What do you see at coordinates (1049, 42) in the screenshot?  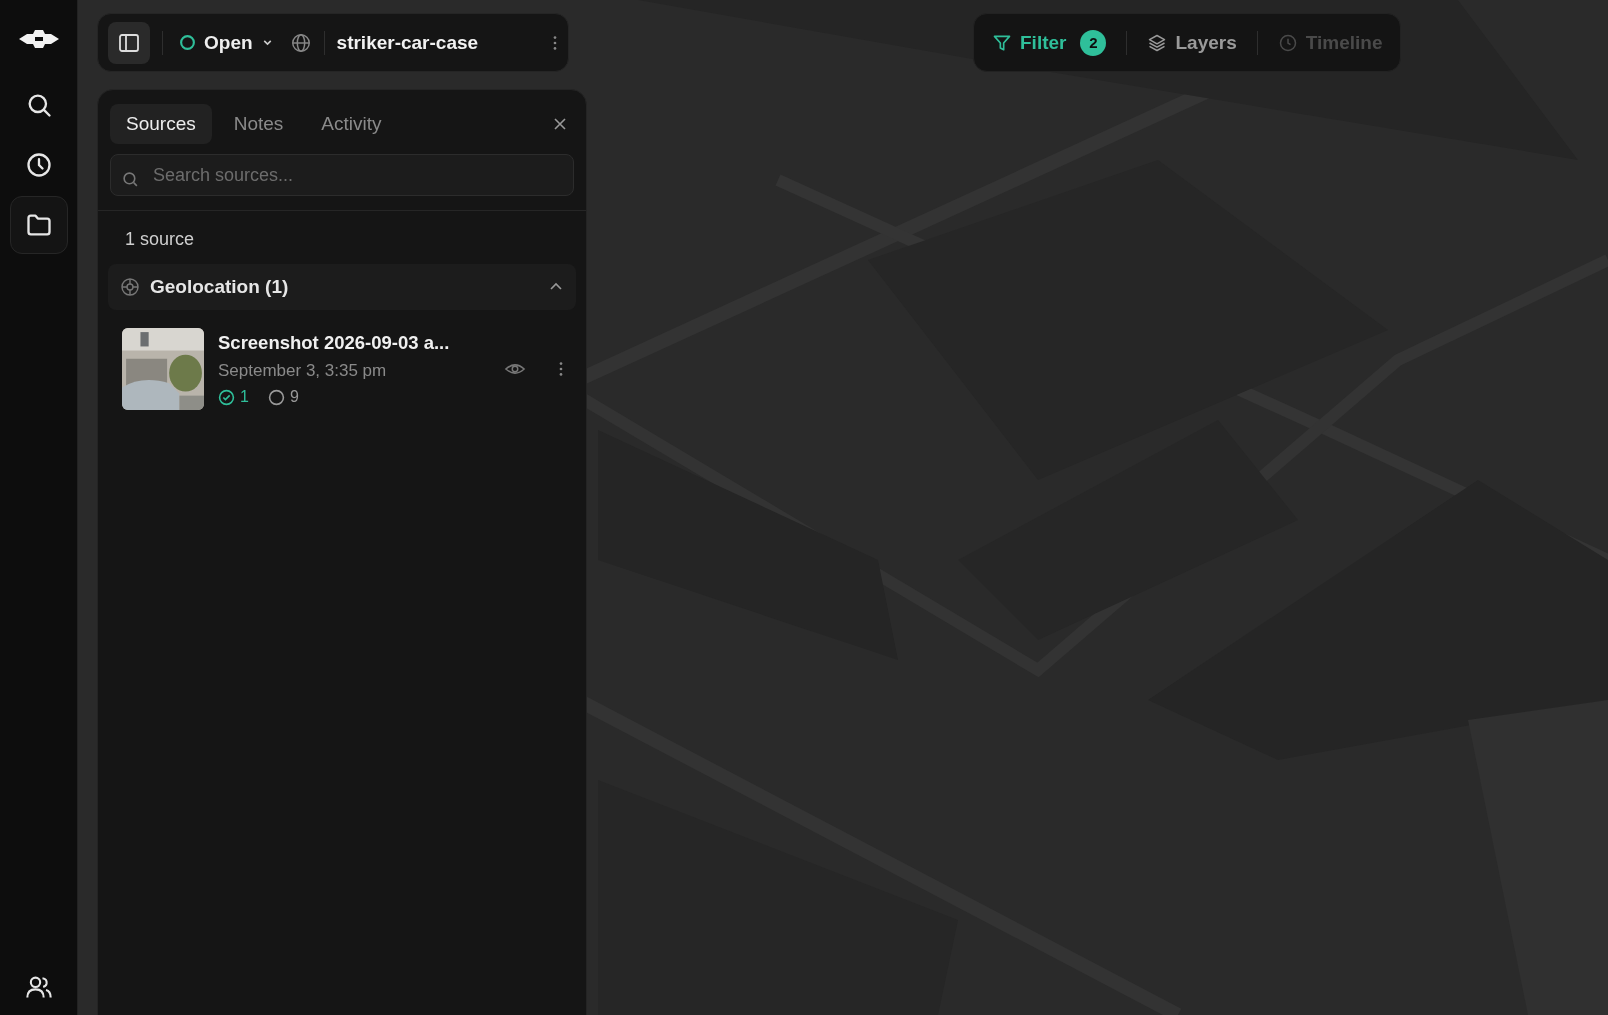 I see `filter-button: Filter 2` at bounding box center [1049, 42].